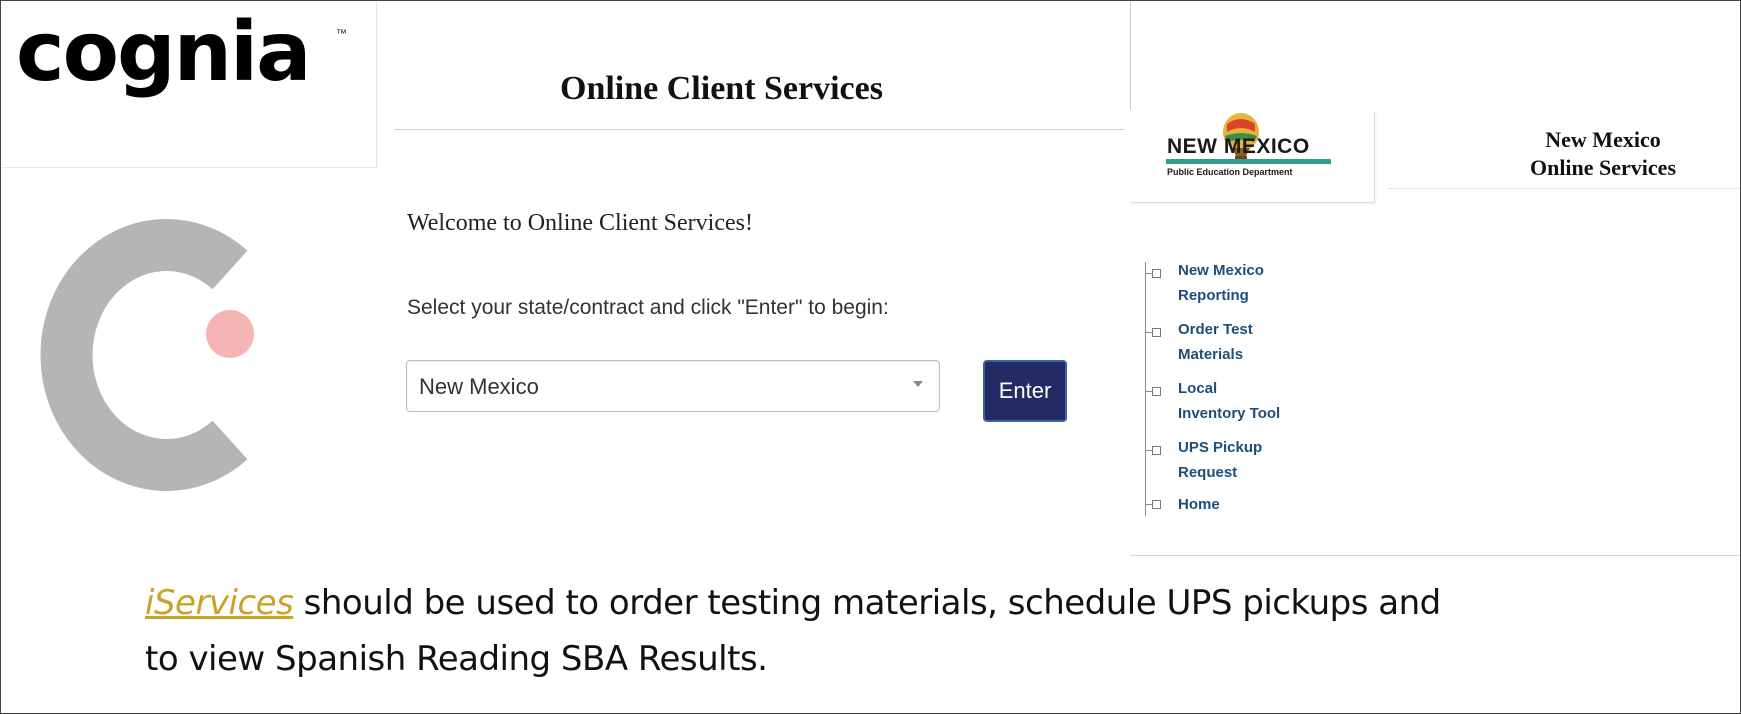  What do you see at coordinates (1215, 329) in the screenshot?
I see `menu-label: Order Test` at bounding box center [1215, 329].